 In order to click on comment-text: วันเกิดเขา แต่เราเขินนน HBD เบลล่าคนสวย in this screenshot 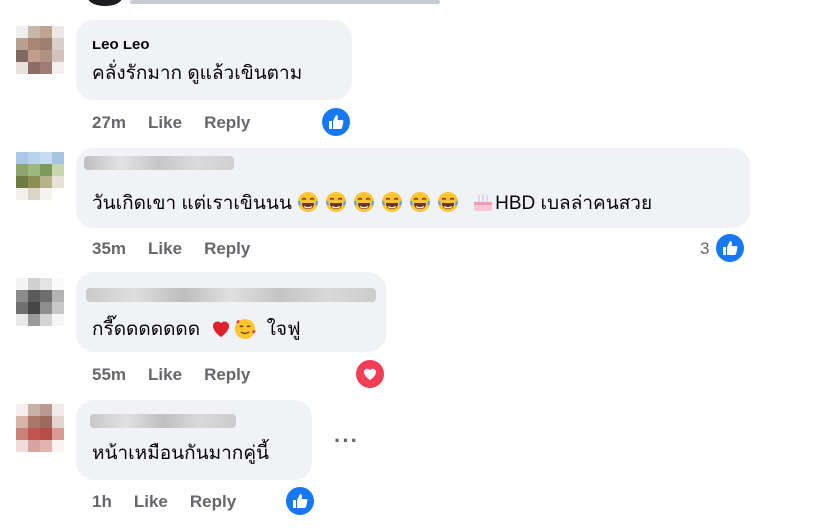, I will do `click(372, 203)`.